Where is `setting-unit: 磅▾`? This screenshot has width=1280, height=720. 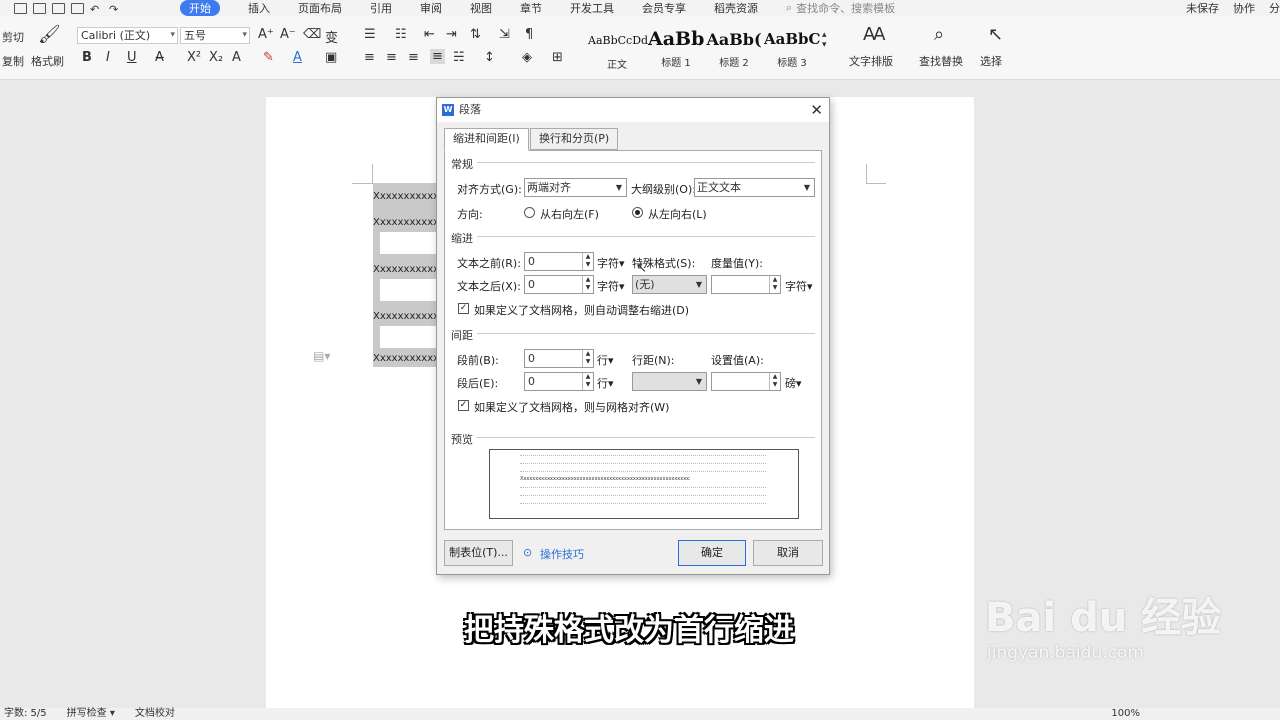 setting-unit: 磅▾ is located at coordinates (793, 383).